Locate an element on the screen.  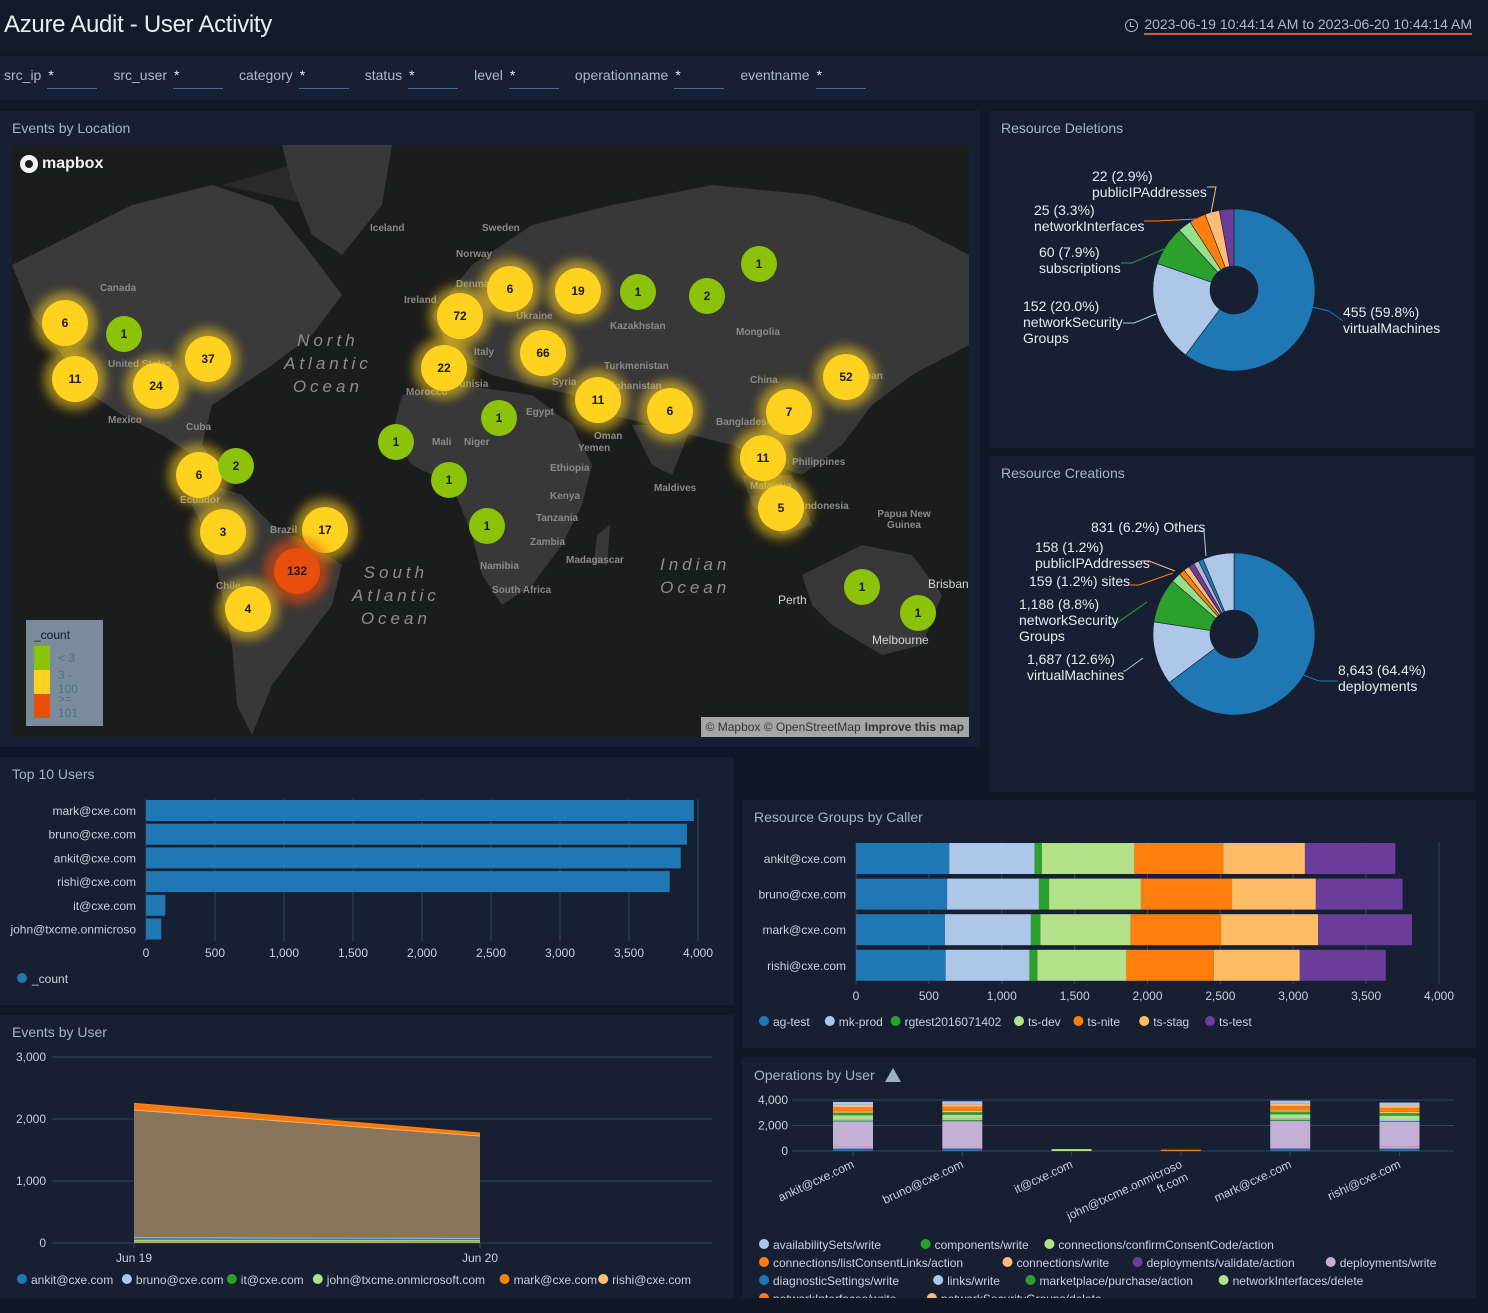
filter-status: status * is located at coordinates (411, 78).